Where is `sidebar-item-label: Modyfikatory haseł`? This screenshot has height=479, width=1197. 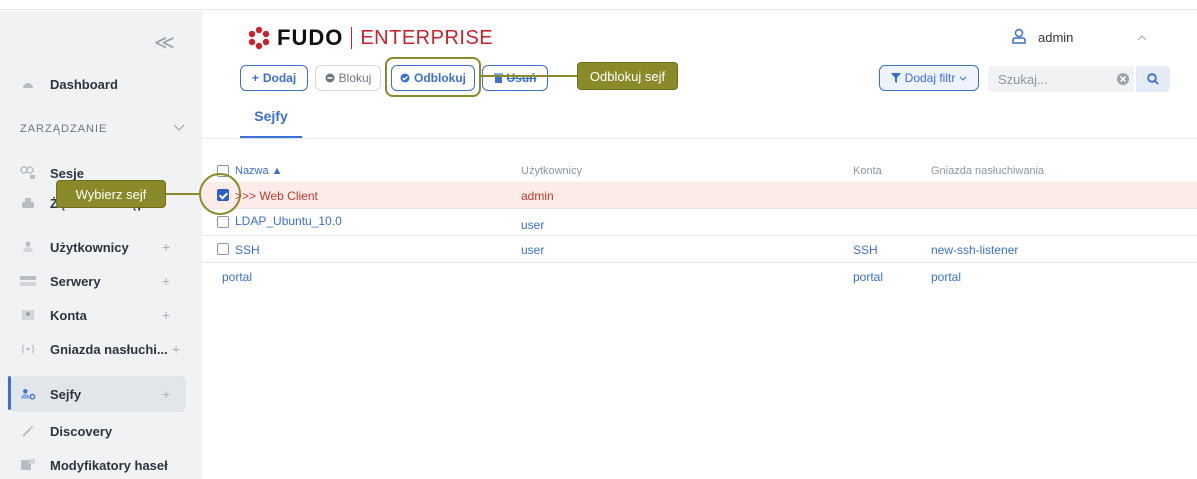 sidebar-item-label: Modyfikatory haseł is located at coordinates (109, 465).